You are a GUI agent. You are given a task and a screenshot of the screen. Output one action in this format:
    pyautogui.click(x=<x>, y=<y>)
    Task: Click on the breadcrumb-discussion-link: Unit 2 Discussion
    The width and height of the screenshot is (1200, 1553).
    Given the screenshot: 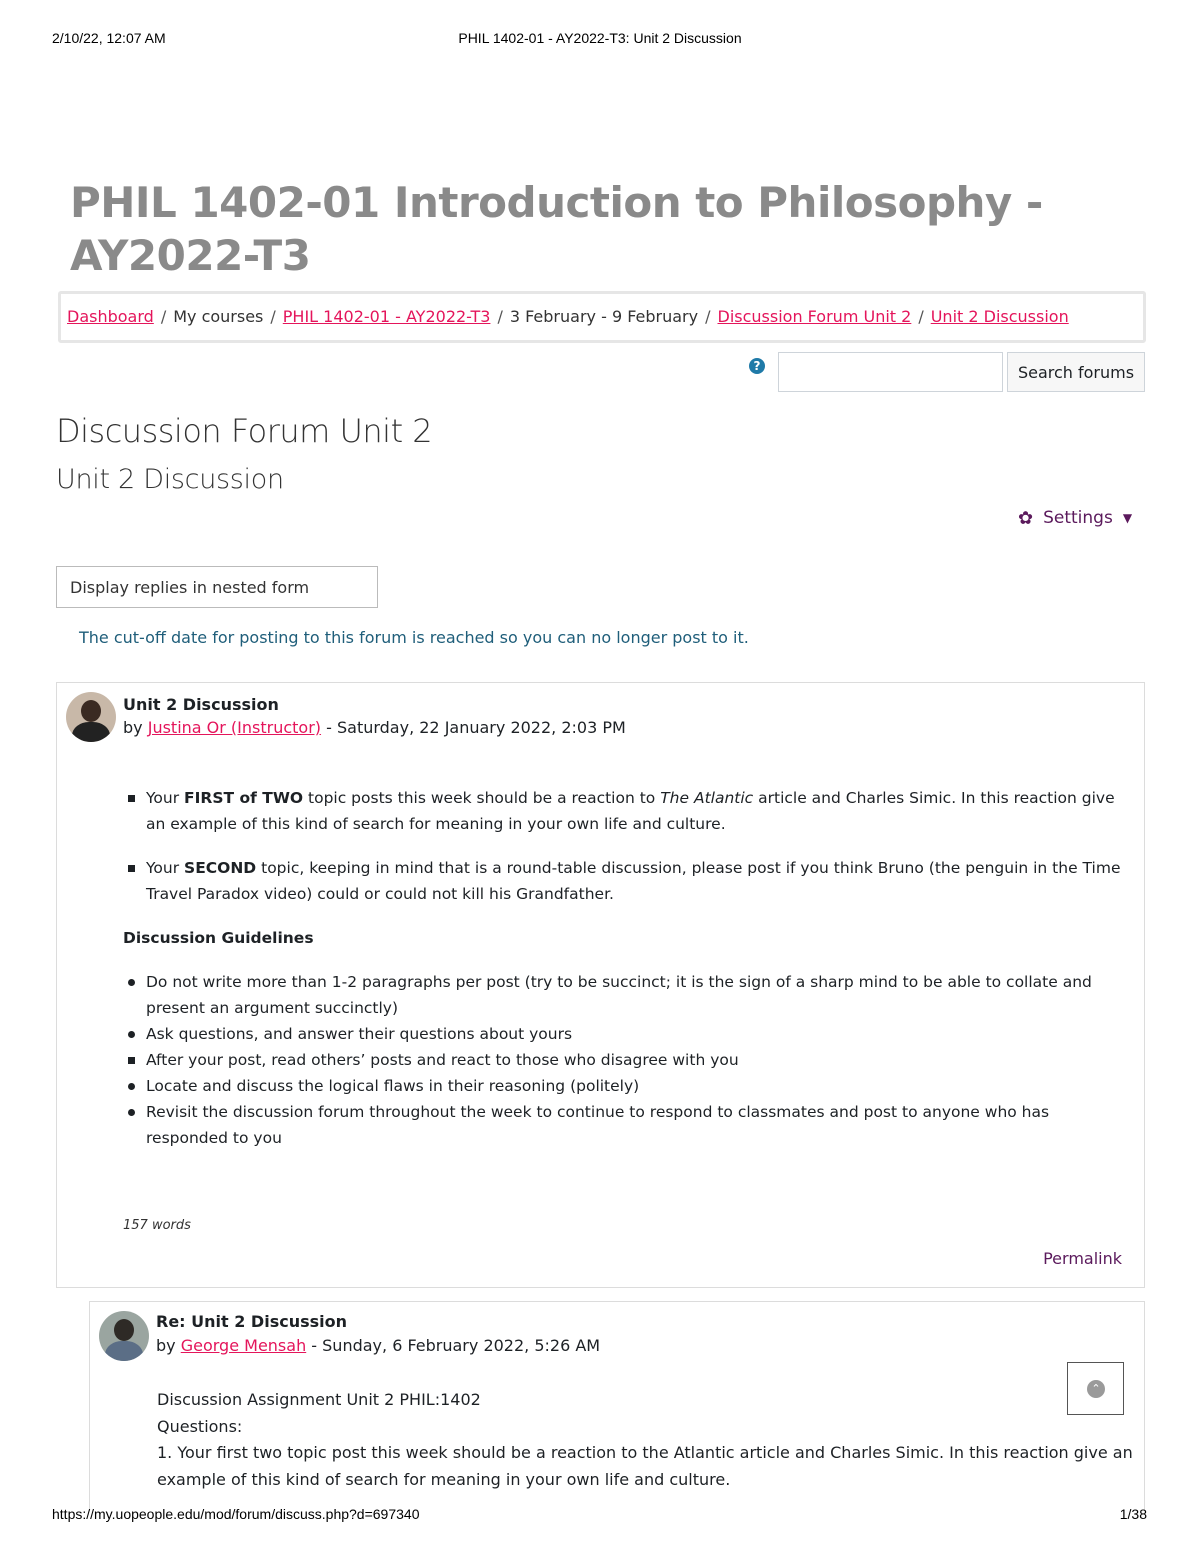 What is the action you would take?
    pyautogui.click(x=1000, y=316)
    